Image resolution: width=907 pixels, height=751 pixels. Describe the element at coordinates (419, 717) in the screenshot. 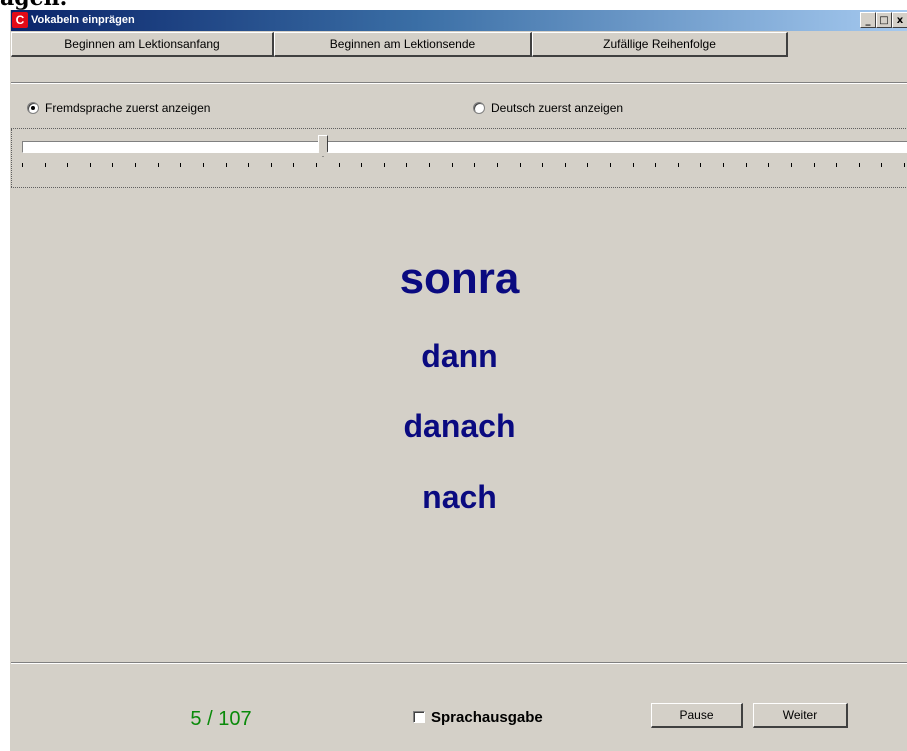

I see `speech-output-checkbox` at that location.